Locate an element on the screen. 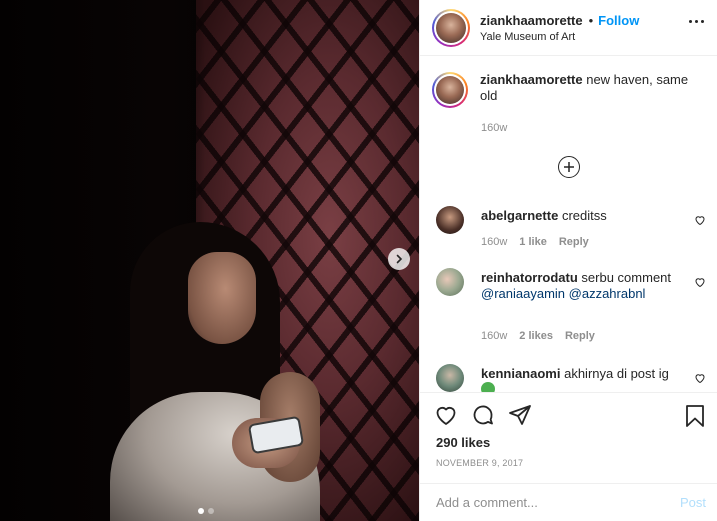 The height and width of the screenshot is (521, 717). comment-button is located at coordinates (483, 415).